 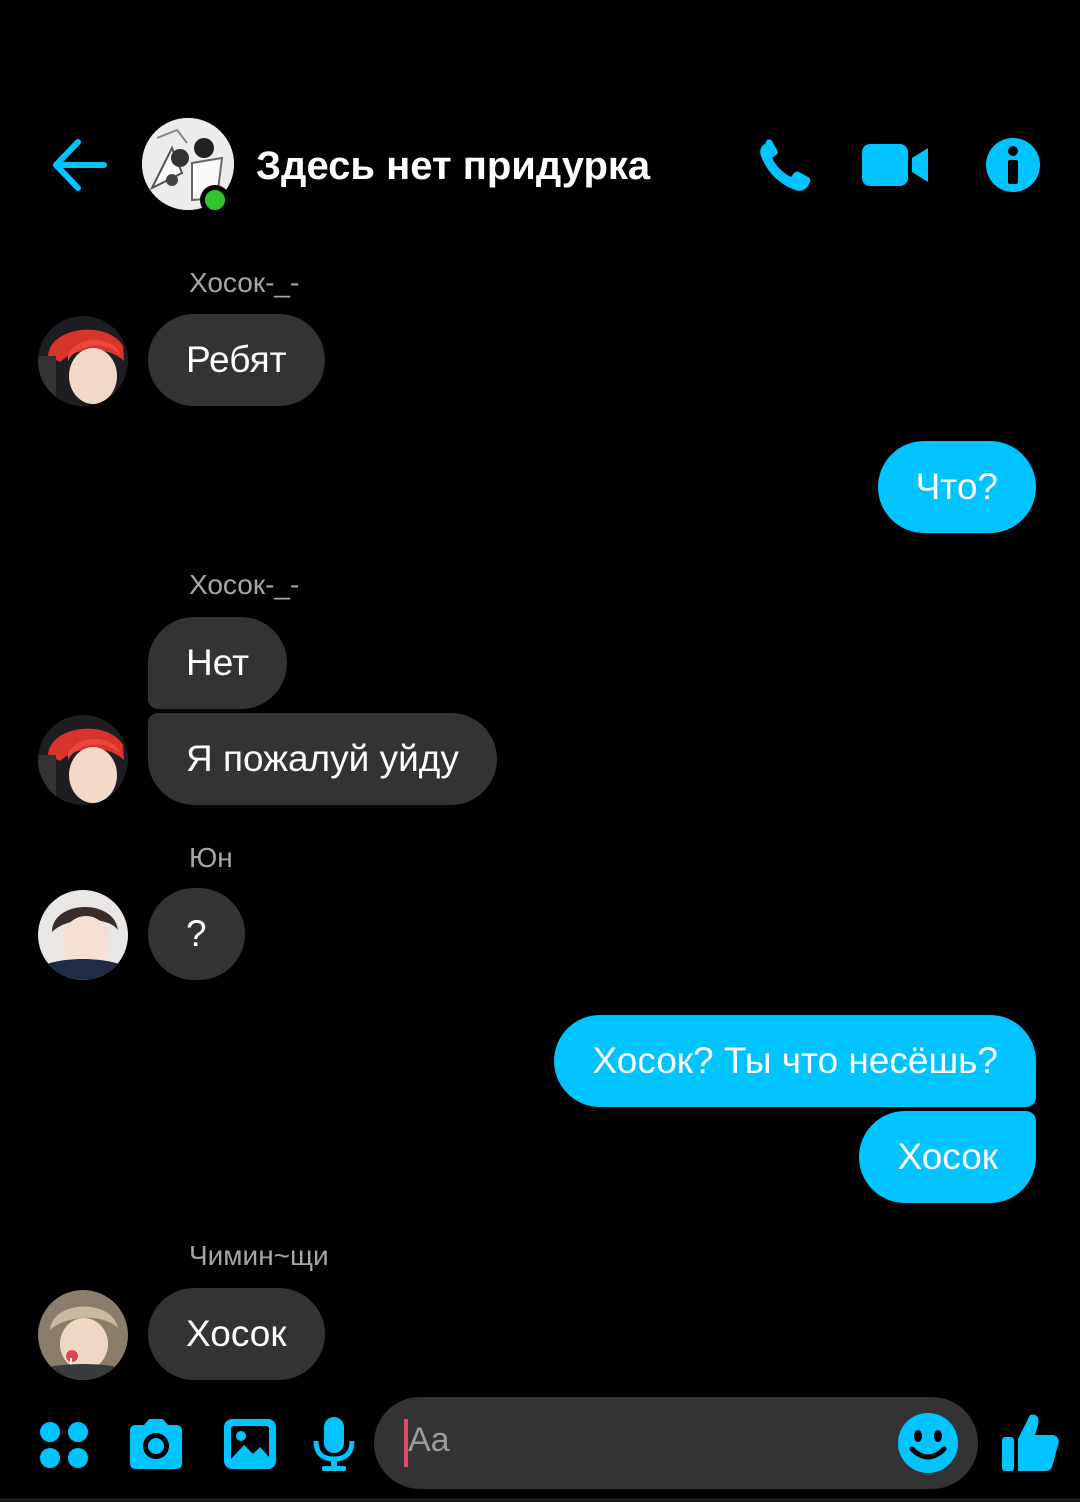 I want to click on voice-button, so click(x=334, y=1444).